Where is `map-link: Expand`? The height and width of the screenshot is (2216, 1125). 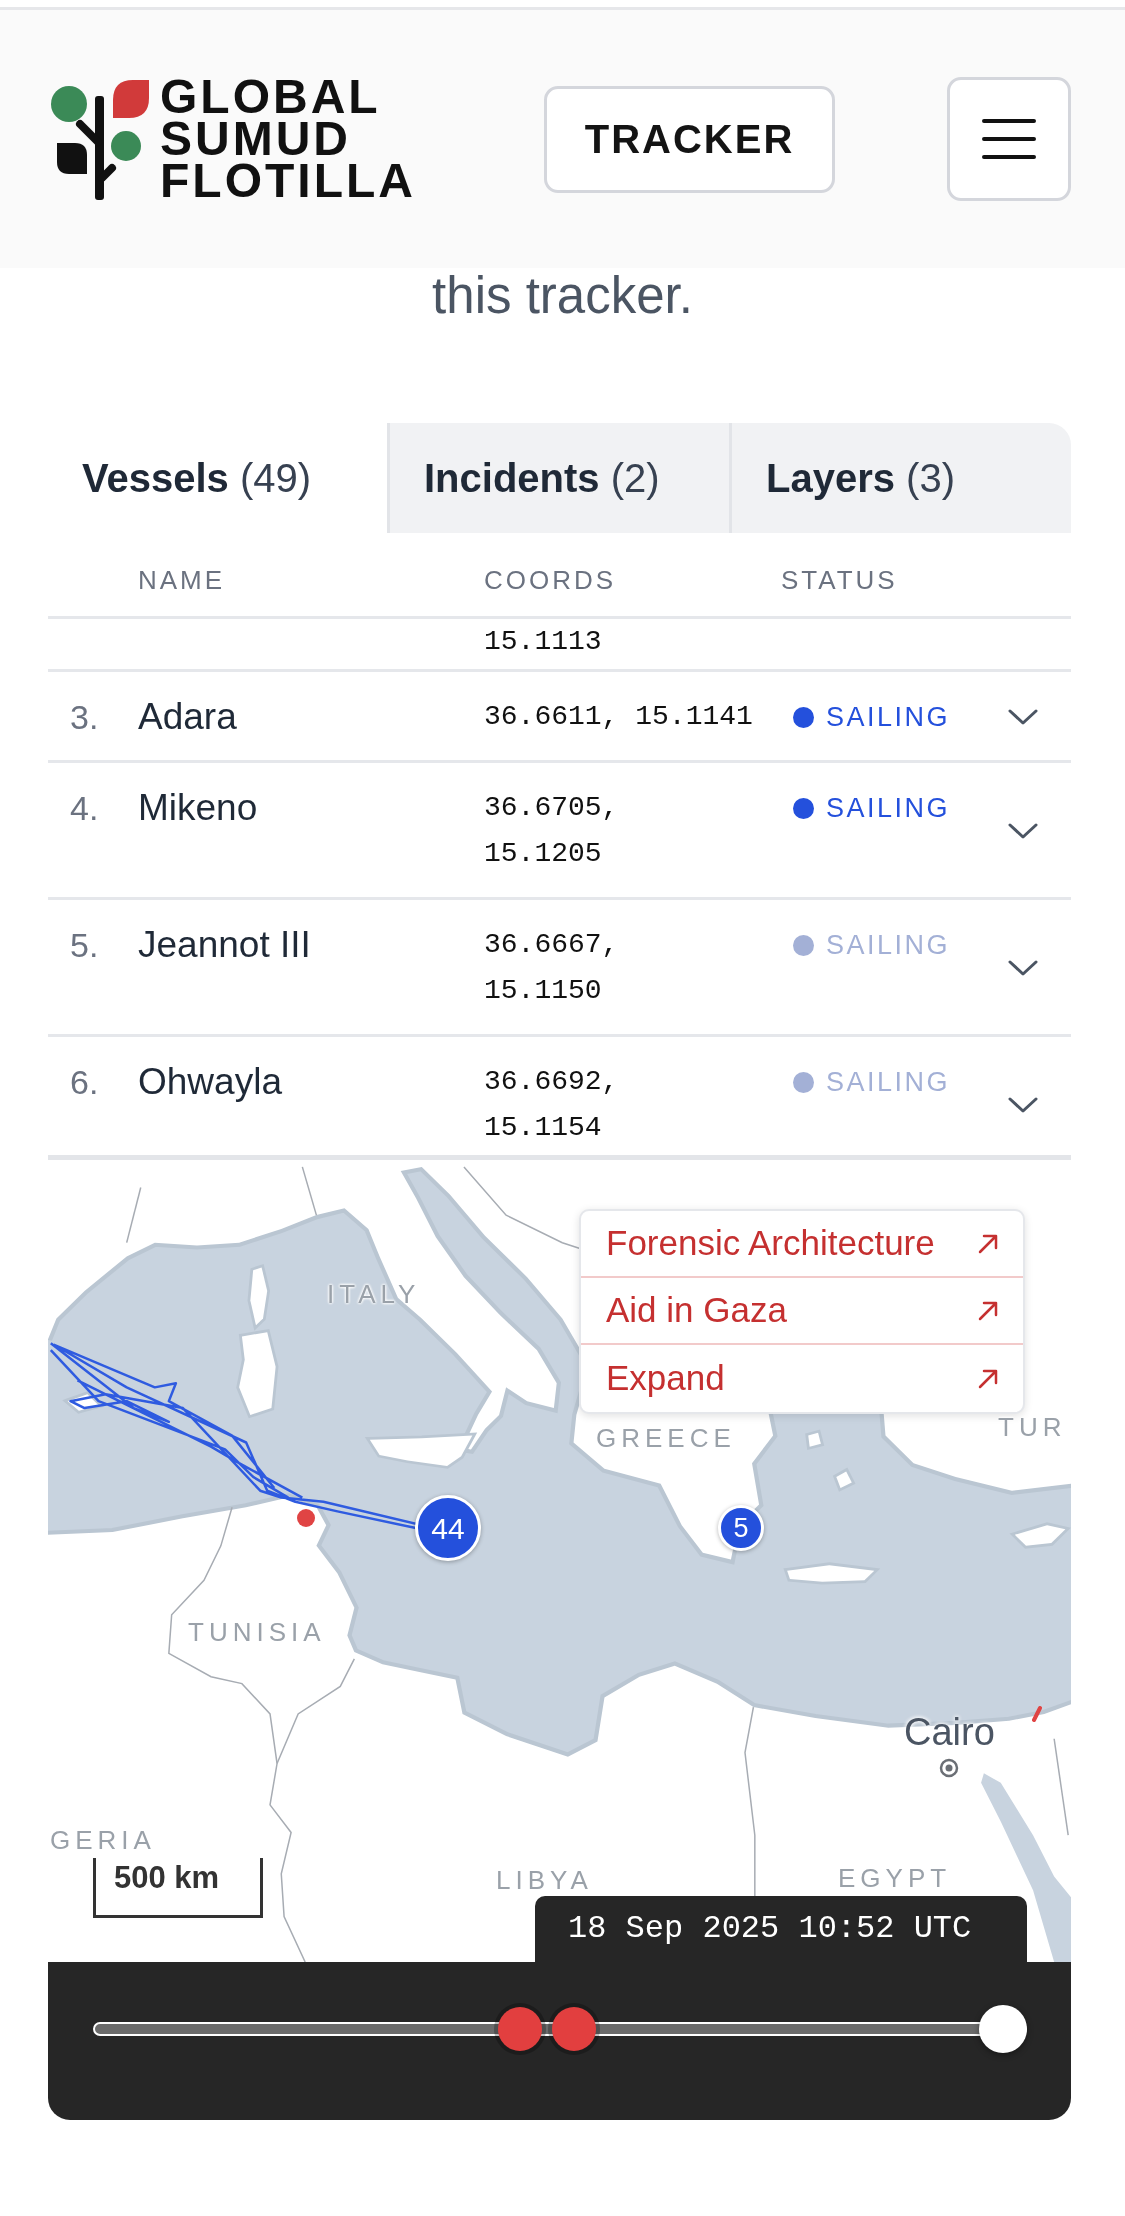
map-link: Expand is located at coordinates (802, 1378).